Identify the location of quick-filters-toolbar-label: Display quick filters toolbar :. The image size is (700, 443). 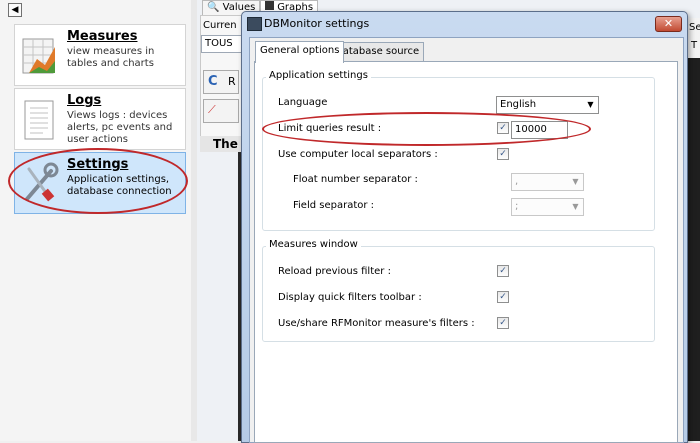
(350, 297).